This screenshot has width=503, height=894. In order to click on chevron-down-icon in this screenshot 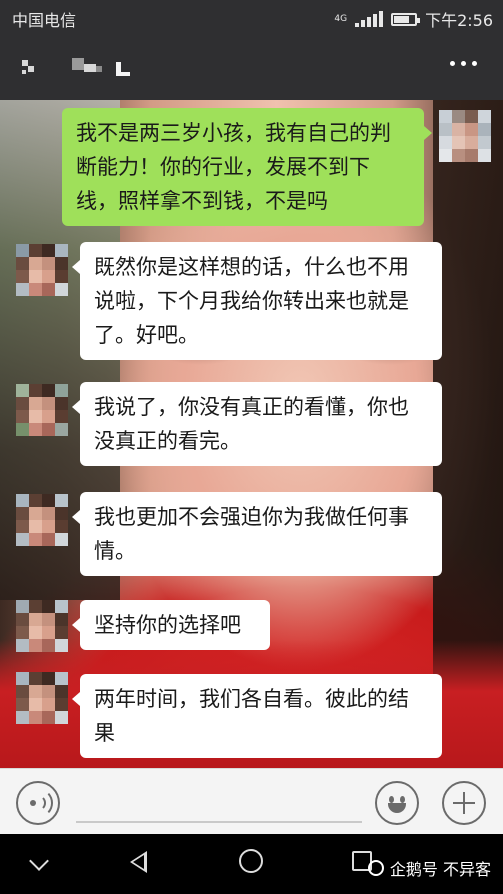, I will do `click(39, 861)`.